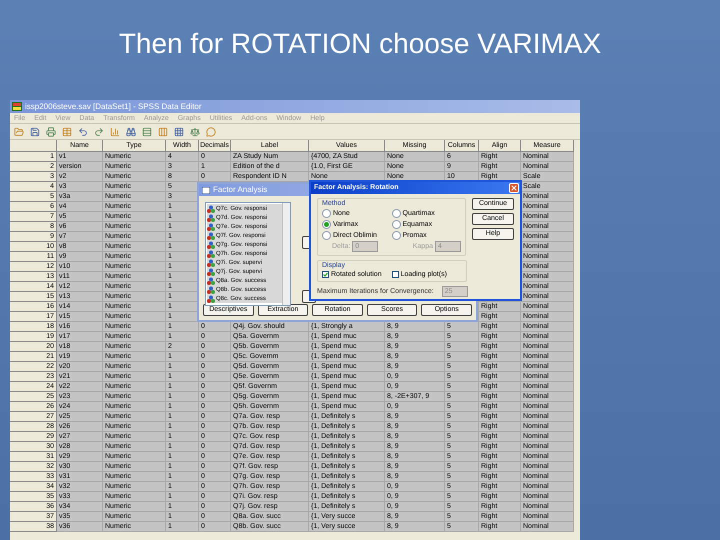 The image size is (720, 540). Describe the element at coordinates (51, 131) in the screenshot. I see `printer-icon` at that location.